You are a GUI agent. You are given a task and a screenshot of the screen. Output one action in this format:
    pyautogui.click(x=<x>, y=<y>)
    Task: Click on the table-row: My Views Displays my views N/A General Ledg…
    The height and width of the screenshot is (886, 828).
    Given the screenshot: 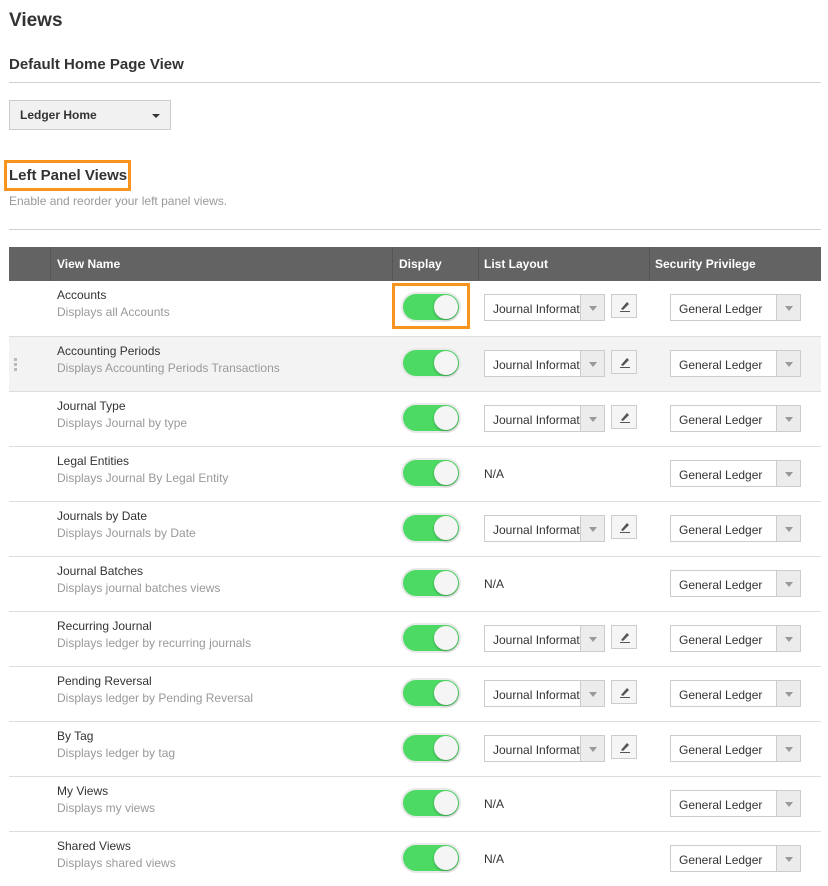 What is the action you would take?
    pyautogui.click(x=415, y=803)
    